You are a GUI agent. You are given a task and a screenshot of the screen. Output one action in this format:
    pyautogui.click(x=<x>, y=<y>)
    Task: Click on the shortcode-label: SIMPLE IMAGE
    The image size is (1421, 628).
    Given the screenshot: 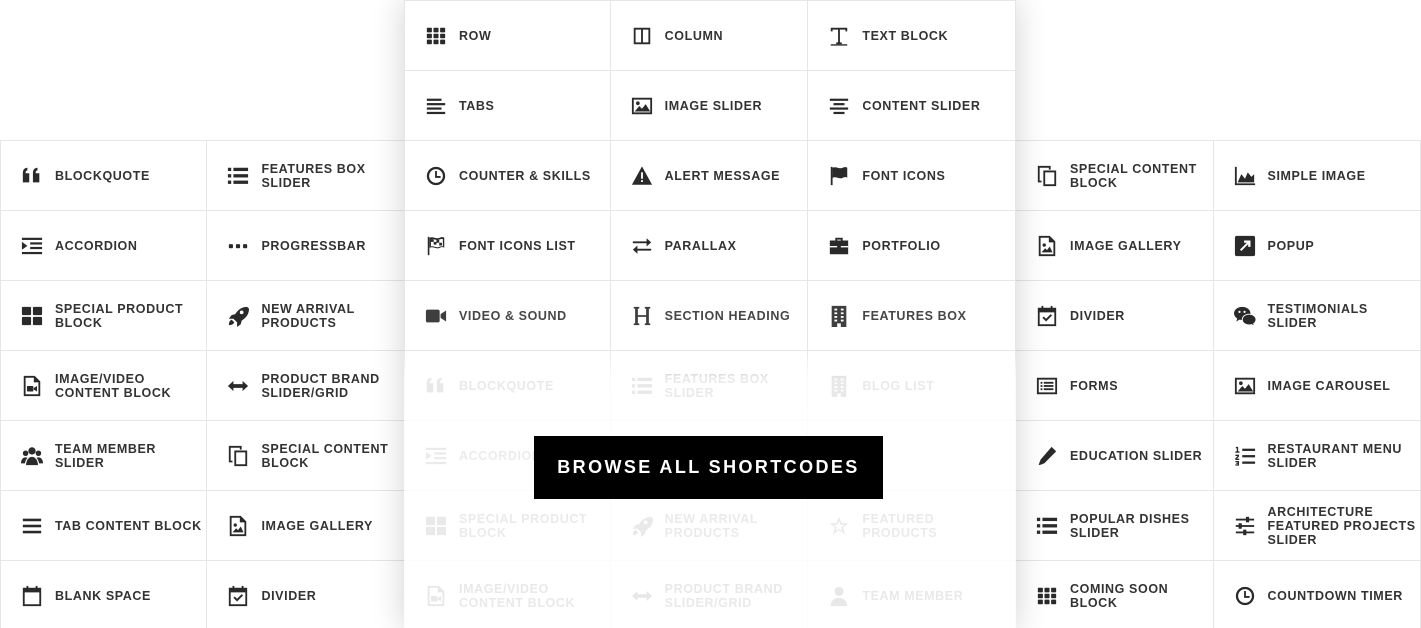 What is the action you would take?
    pyautogui.click(x=1316, y=175)
    